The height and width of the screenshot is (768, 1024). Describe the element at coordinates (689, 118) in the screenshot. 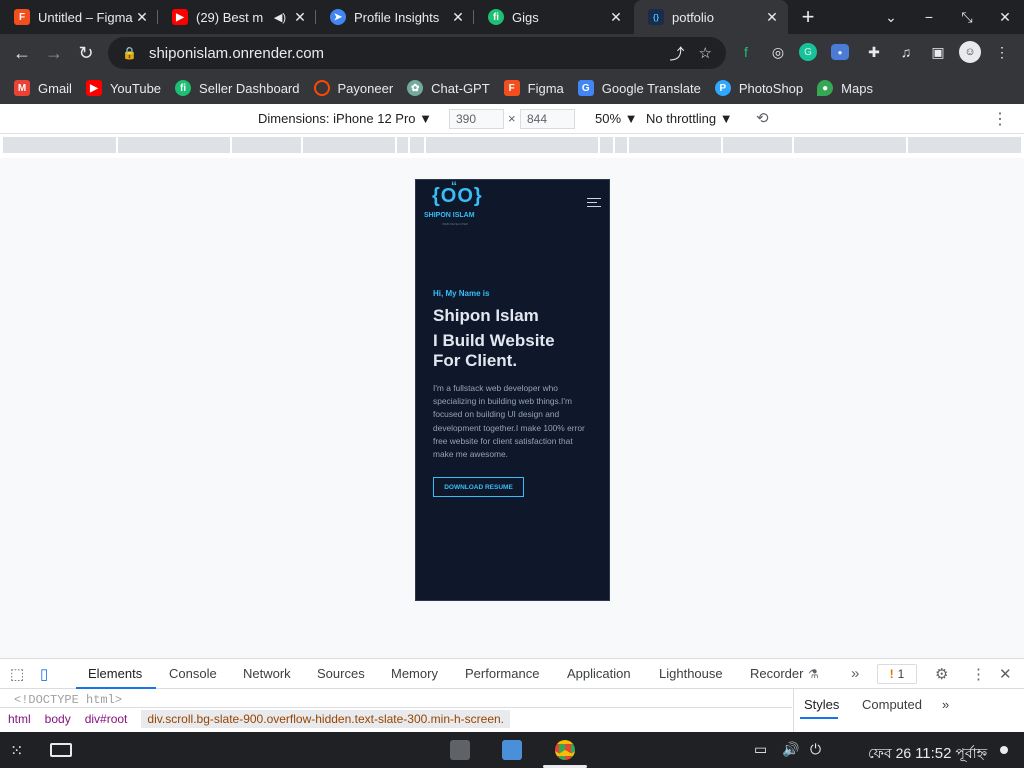

I see `throttling-select: No throttling ▼` at that location.